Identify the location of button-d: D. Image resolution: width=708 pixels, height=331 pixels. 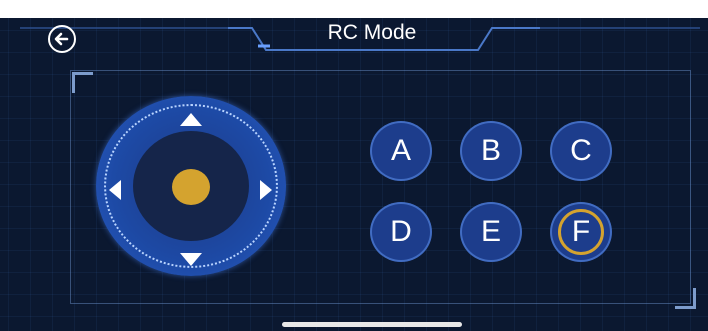
(401, 232).